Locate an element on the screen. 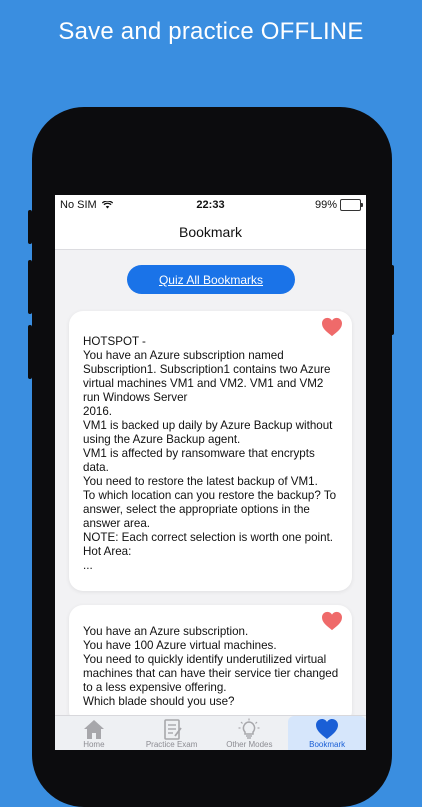 The width and height of the screenshot is (422, 807). quiz-all-bookmarks-button: Quiz All Bookmarks is located at coordinates (211, 279).